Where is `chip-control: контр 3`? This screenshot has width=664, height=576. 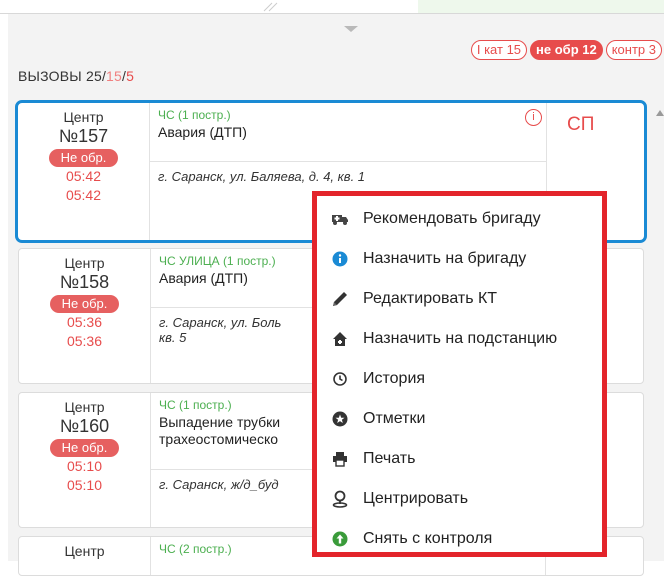 chip-control: контр 3 is located at coordinates (633, 50).